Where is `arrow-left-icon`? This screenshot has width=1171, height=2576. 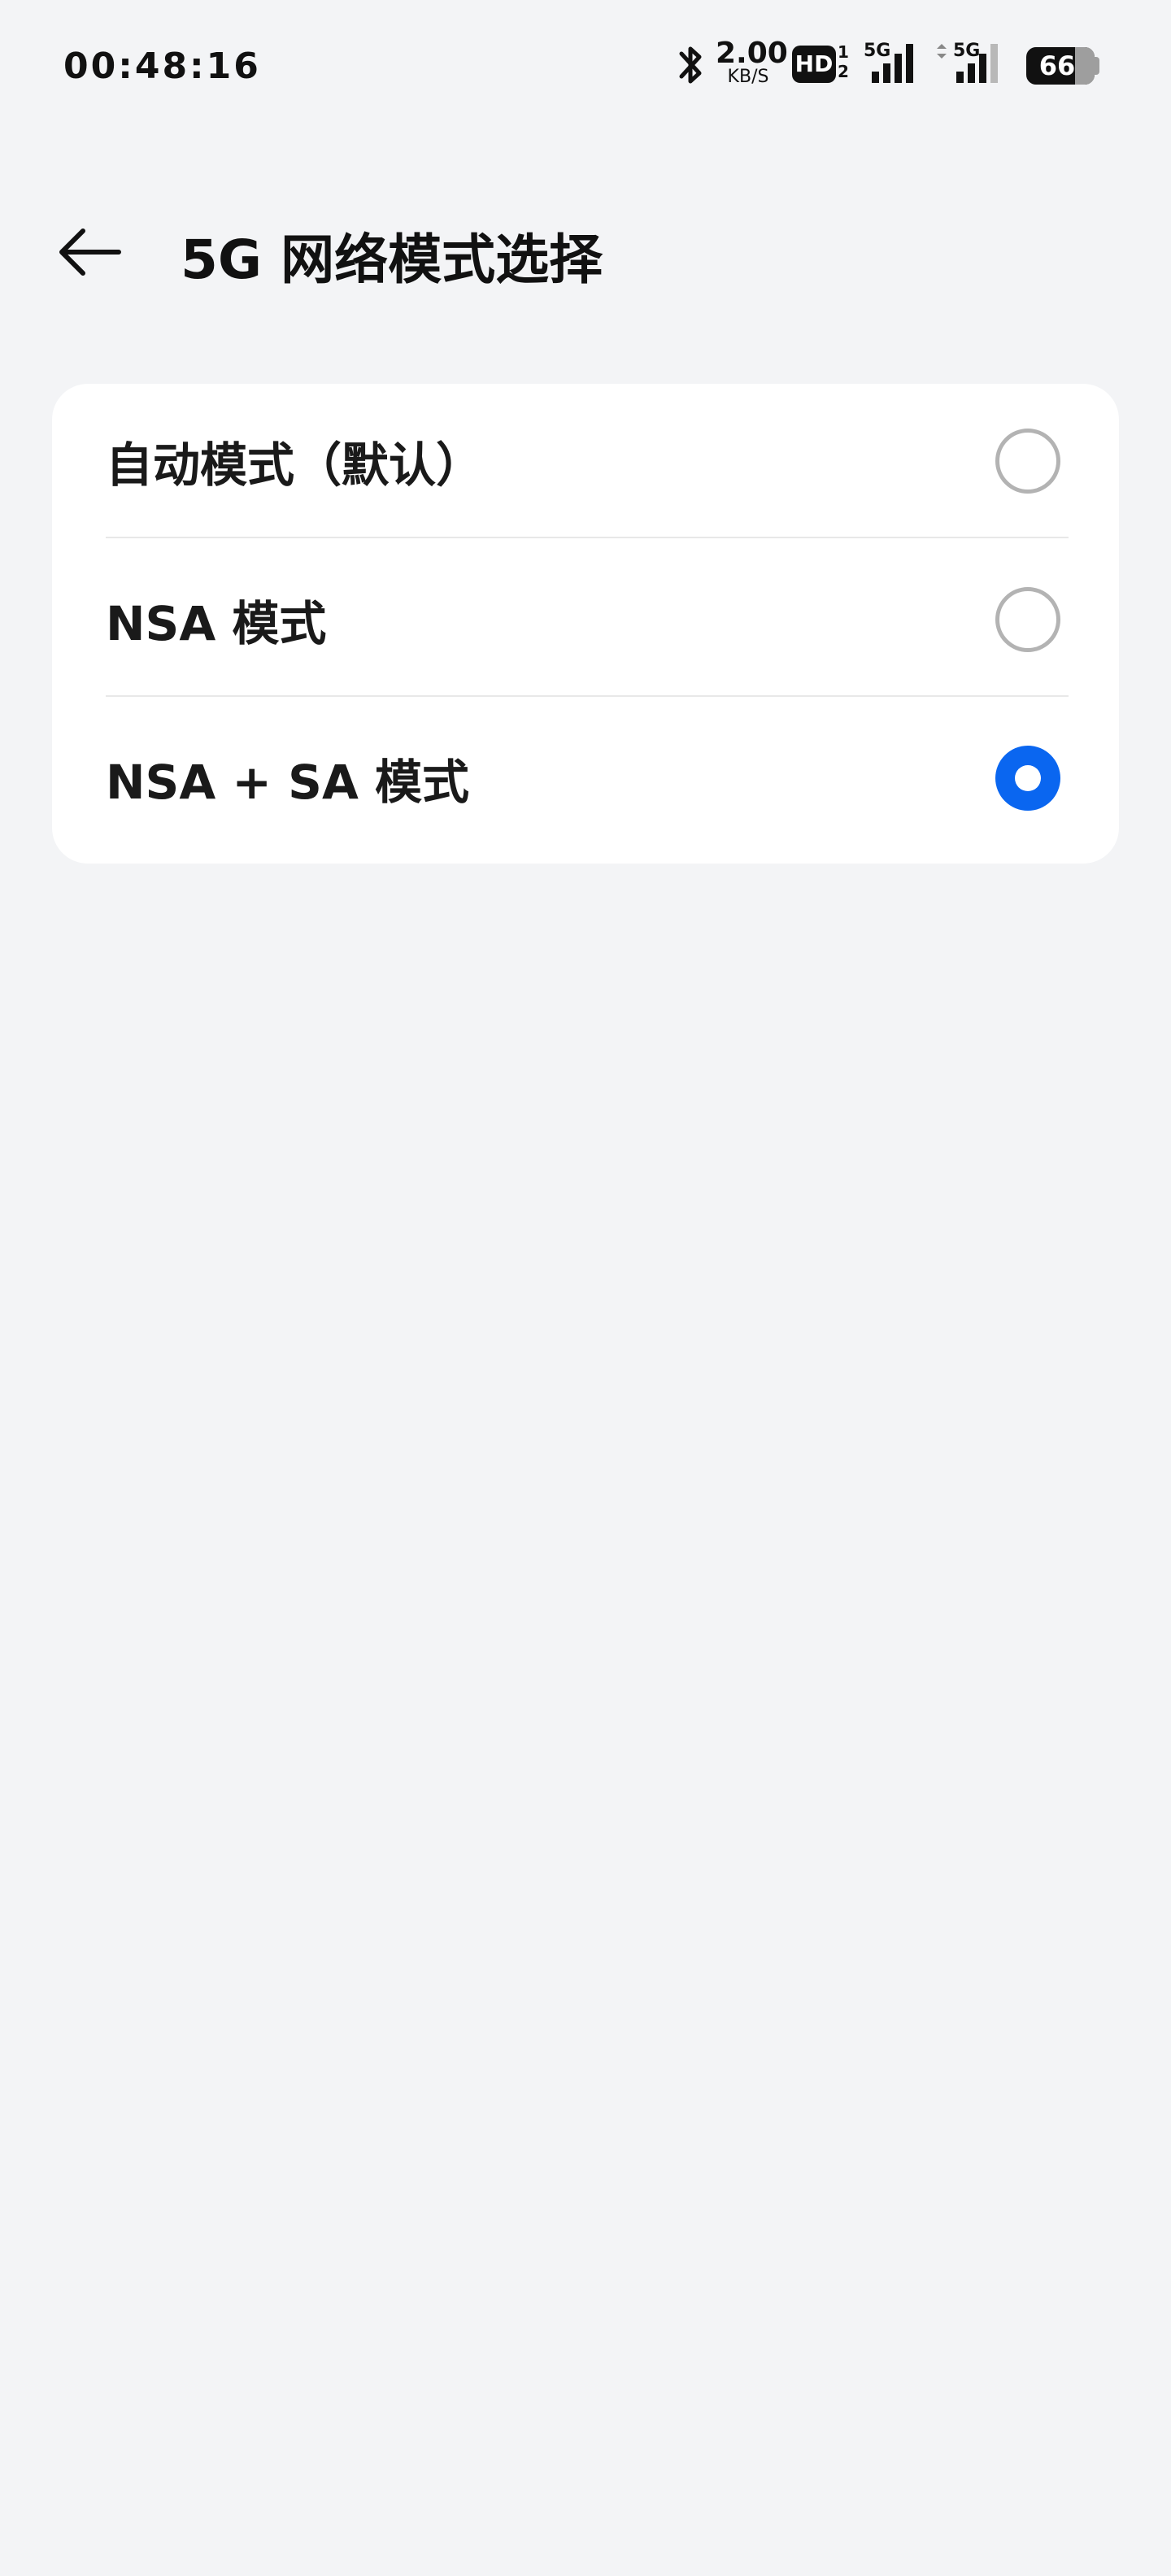 arrow-left-icon is located at coordinates (90, 252).